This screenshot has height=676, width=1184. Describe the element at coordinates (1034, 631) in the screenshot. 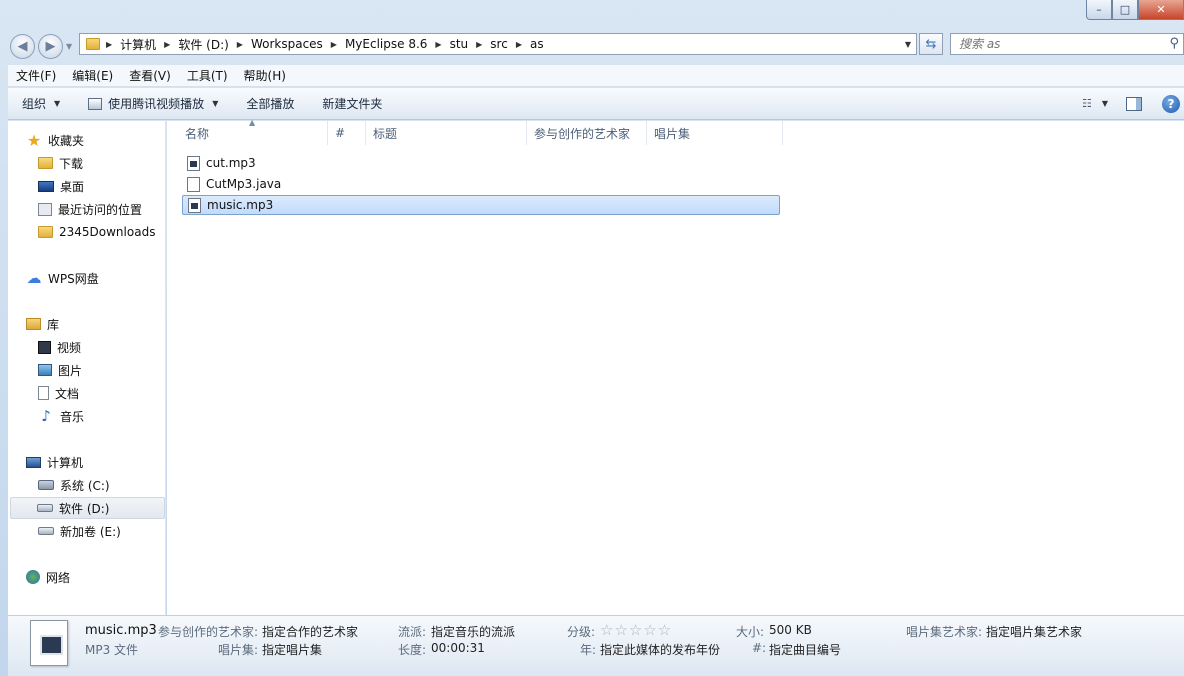

I see `details-album-artist-value: 指定唱片集艺术家` at that location.